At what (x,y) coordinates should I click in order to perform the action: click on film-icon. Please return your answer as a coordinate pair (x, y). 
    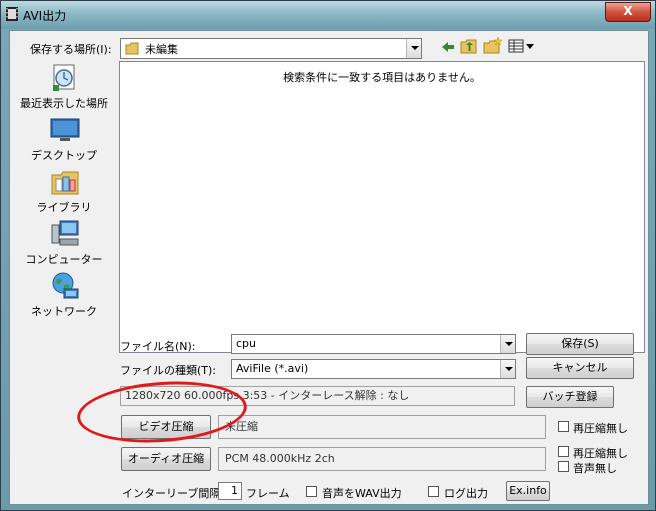
    Looking at the image, I should click on (12, 14).